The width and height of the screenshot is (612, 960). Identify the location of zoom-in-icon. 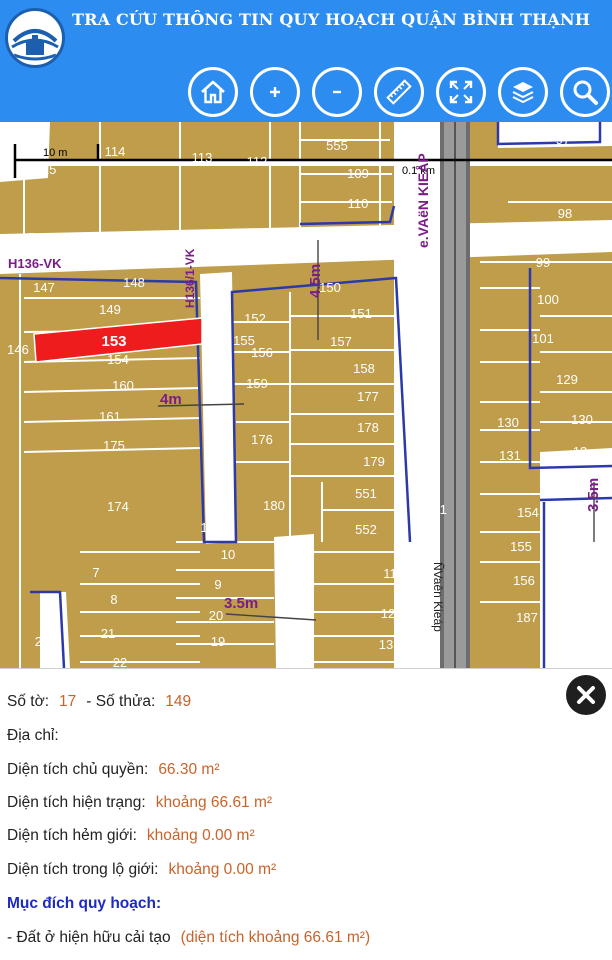
(275, 92).